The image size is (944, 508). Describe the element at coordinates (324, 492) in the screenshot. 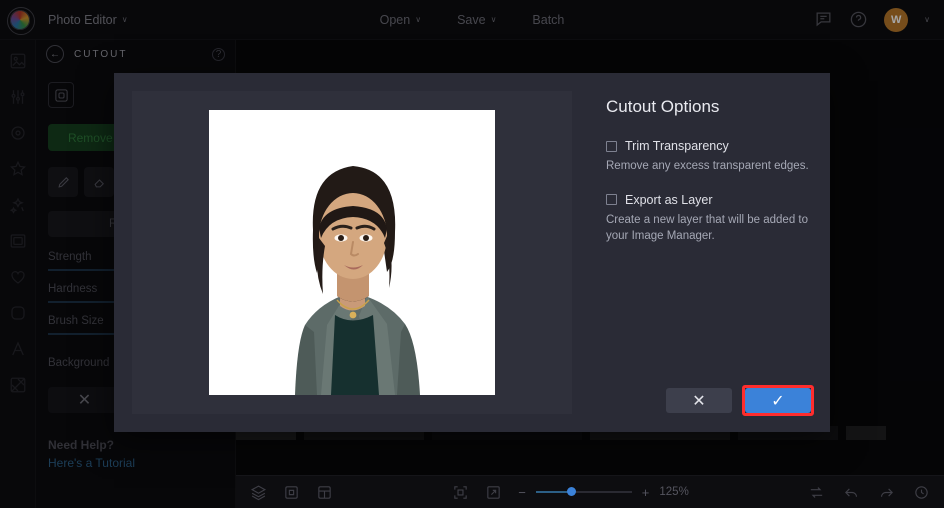

I see `compare-icon` at that location.